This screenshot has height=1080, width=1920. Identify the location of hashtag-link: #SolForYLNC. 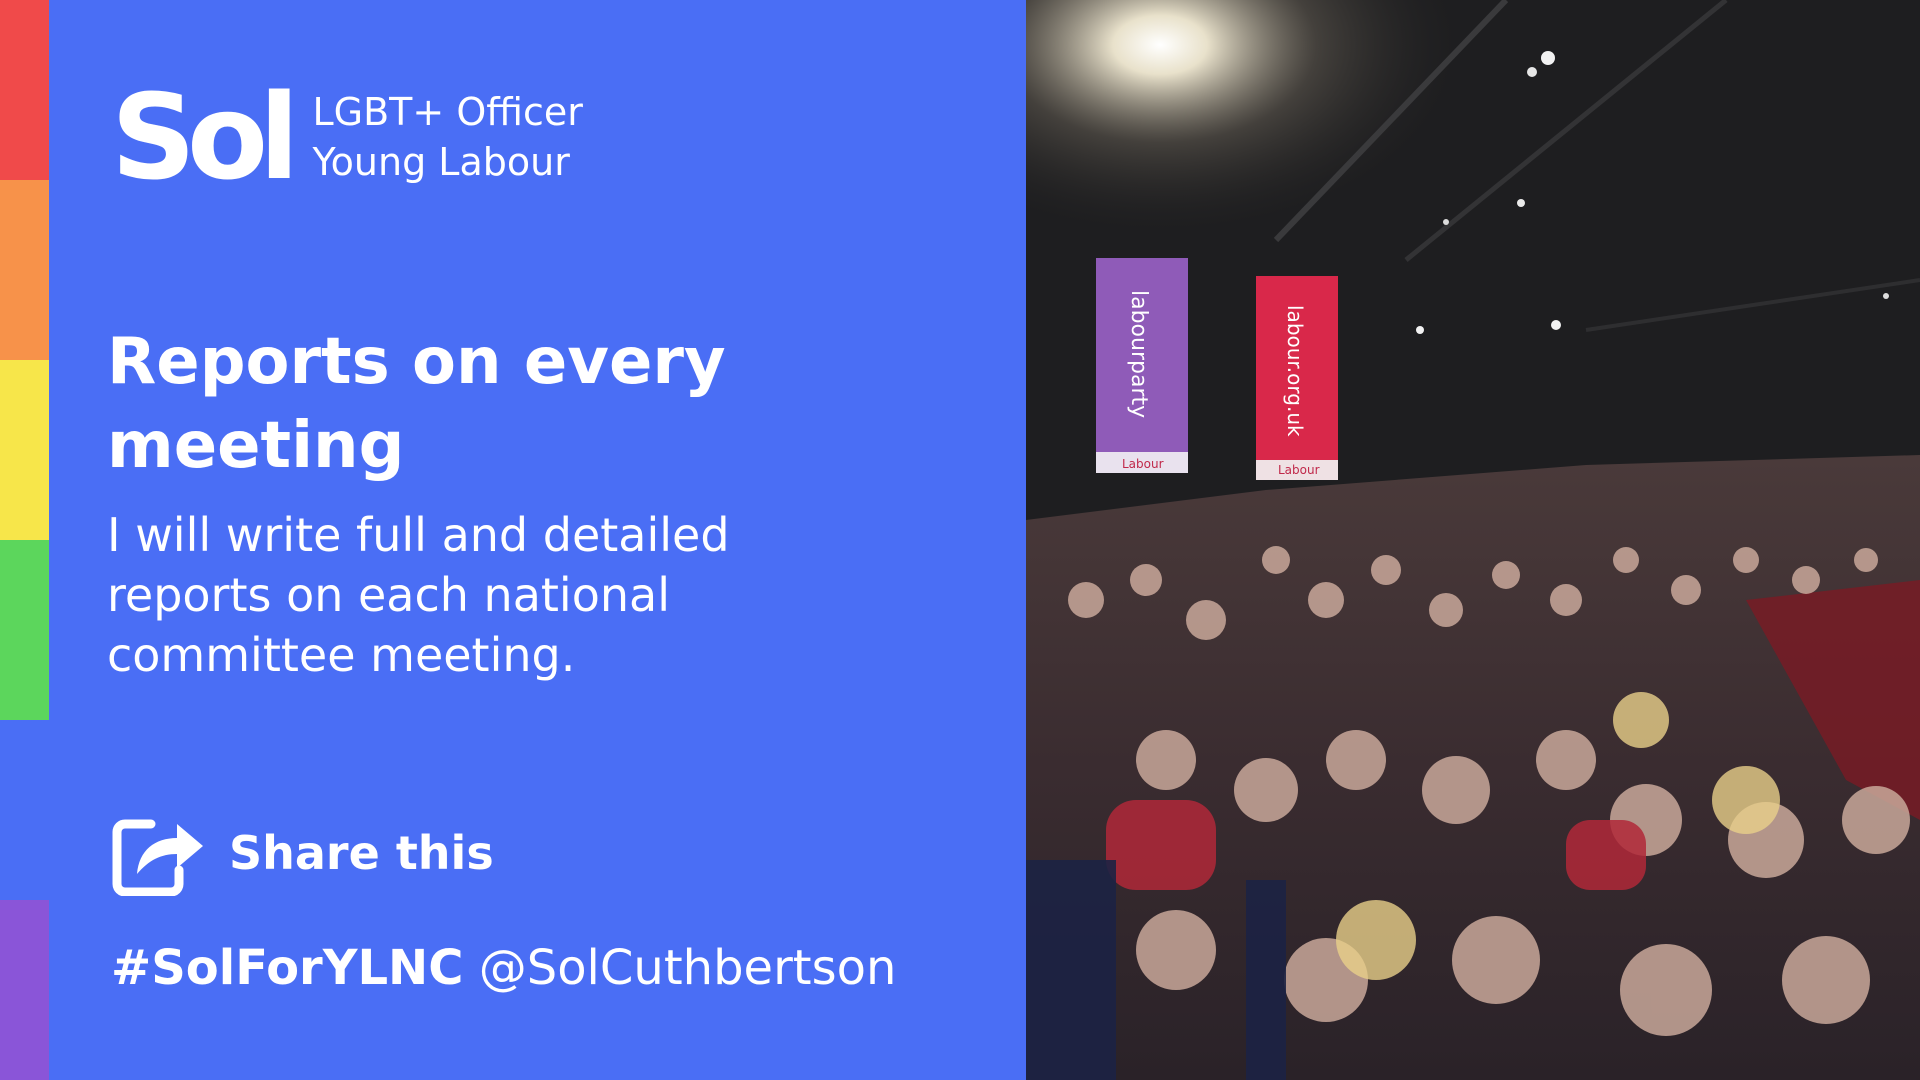
(287, 968).